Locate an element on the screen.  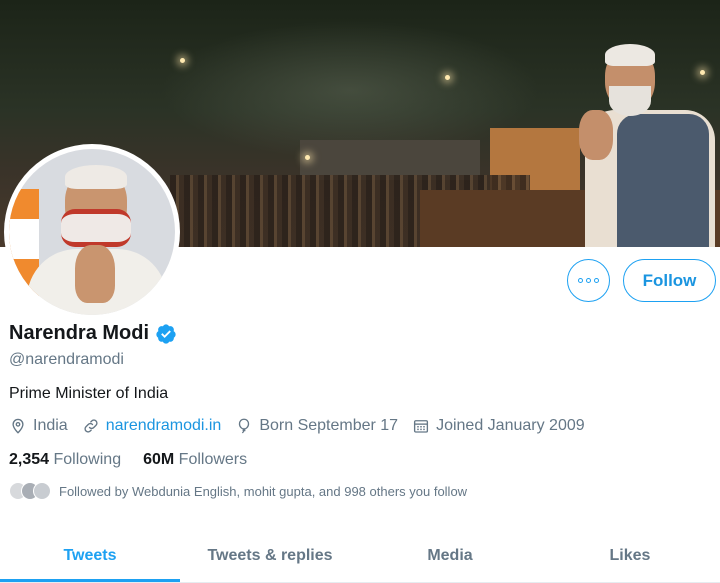
tab-tweets: Tweets is located at coordinates (90, 555).